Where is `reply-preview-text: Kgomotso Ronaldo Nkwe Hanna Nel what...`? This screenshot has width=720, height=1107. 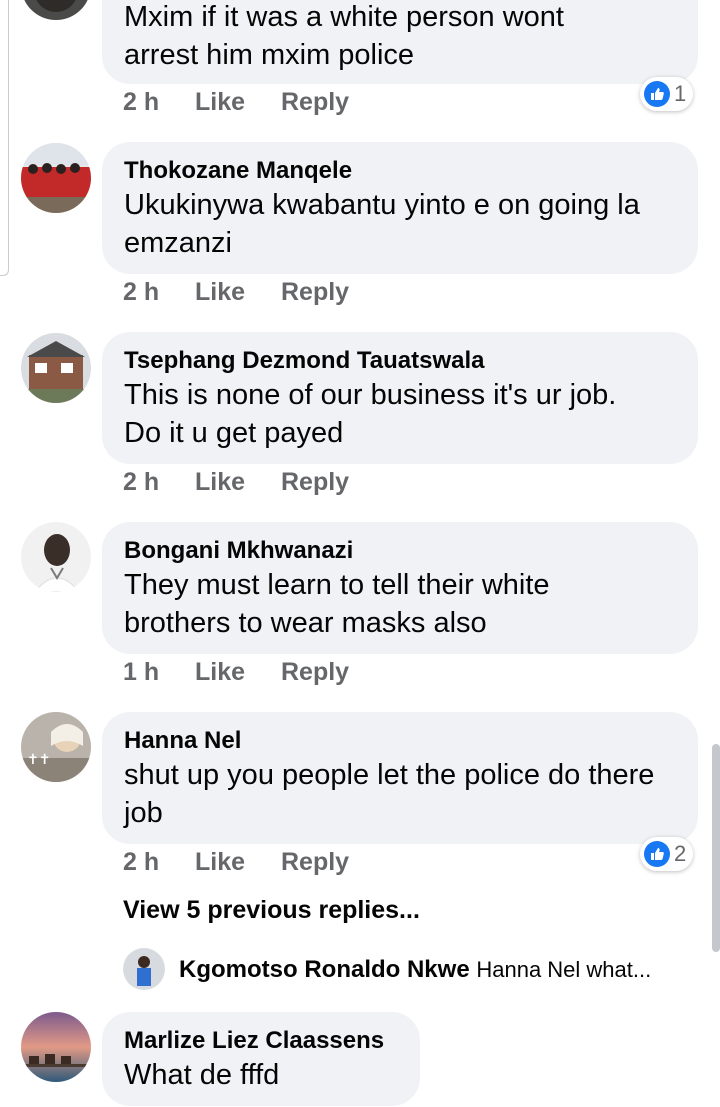
reply-preview-text: Kgomotso Ronaldo Nkwe Hanna Nel what... is located at coordinates (415, 970).